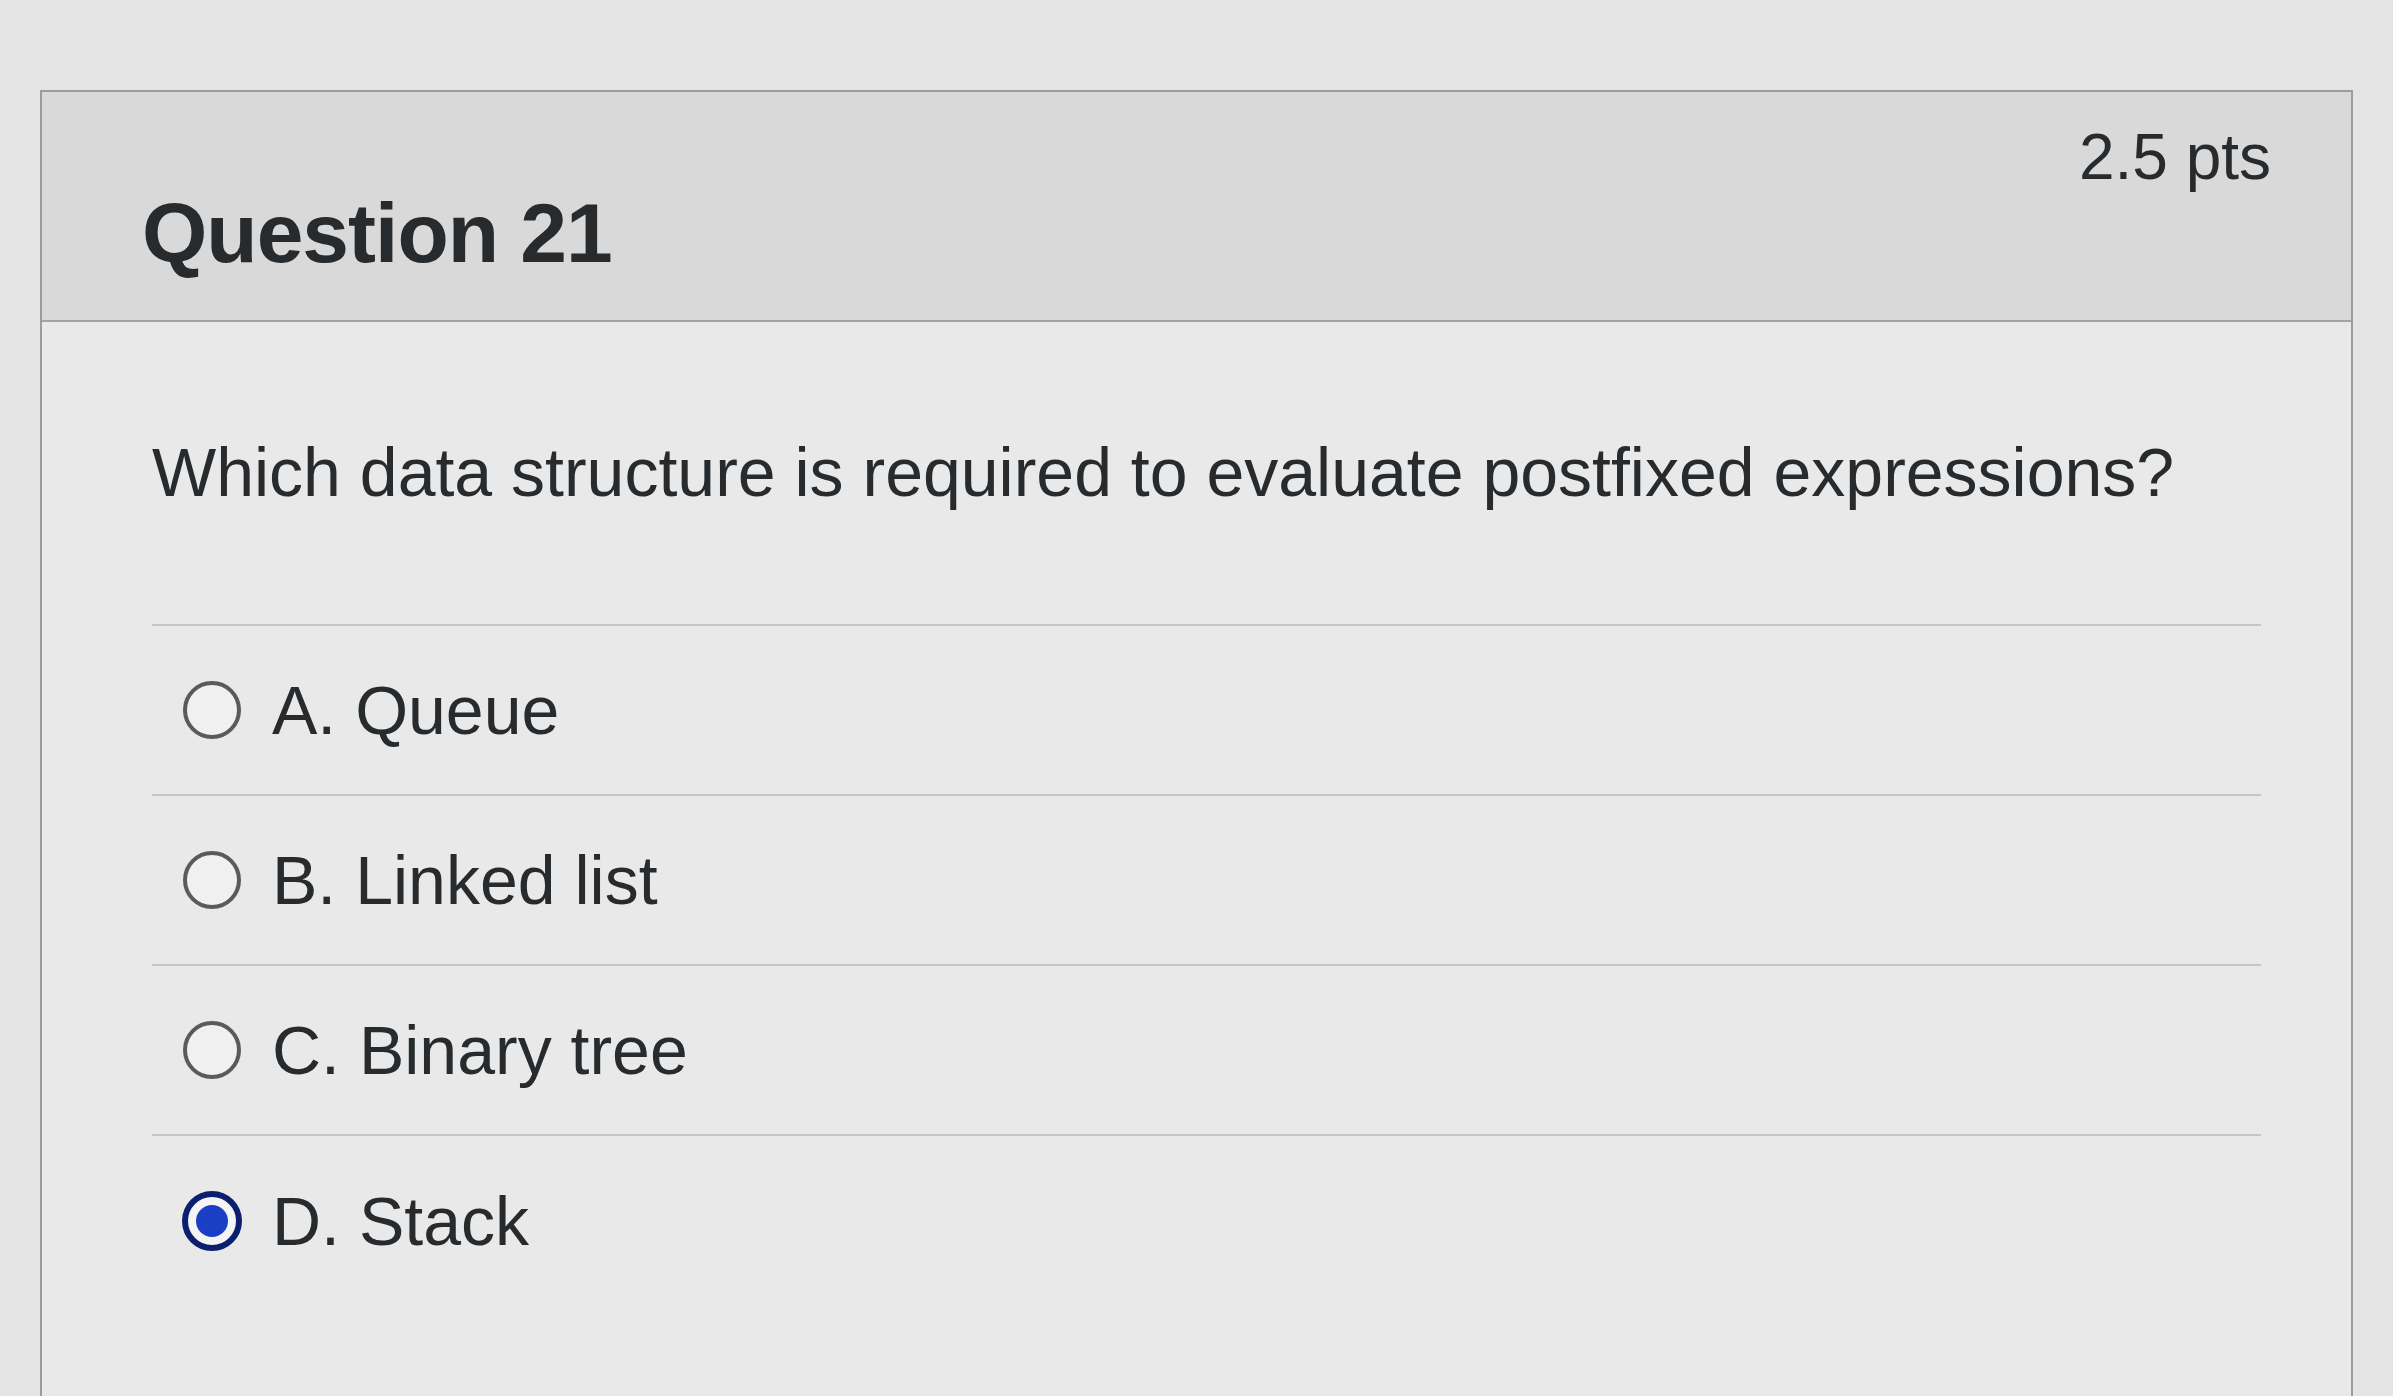  I want to click on option-label: A. Queue, so click(416, 709).